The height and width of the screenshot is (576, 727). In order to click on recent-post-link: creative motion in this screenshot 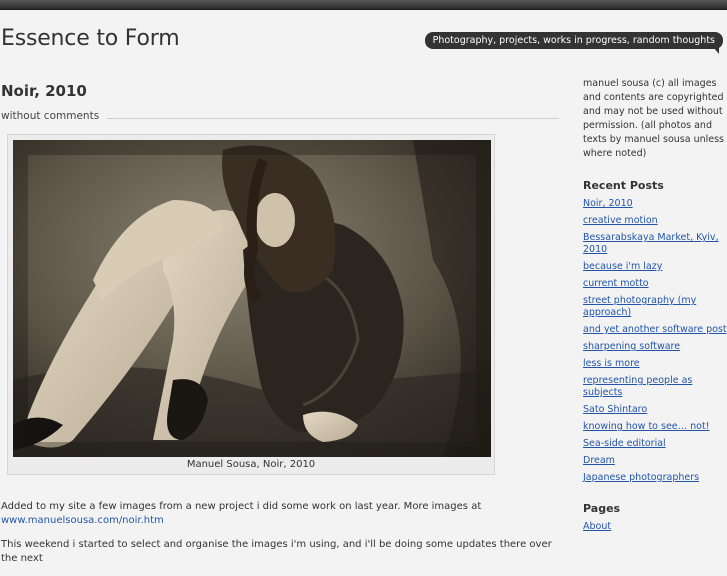, I will do `click(620, 220)`.